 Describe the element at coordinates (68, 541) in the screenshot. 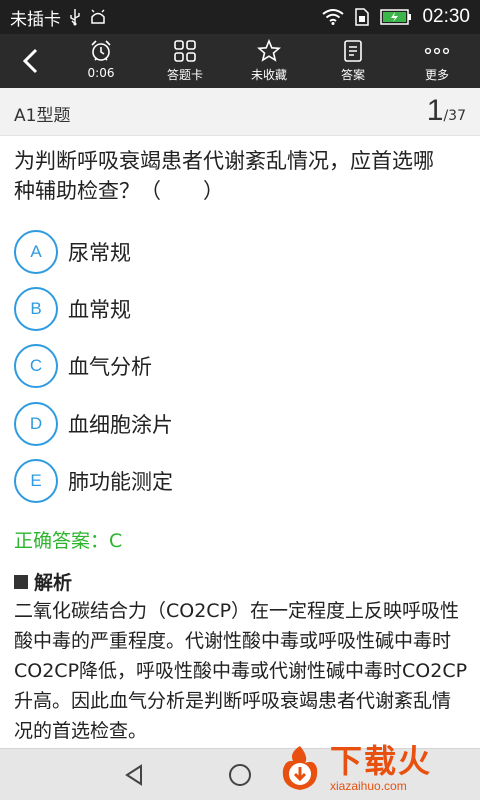

I see `correct-answer: 正确答案：C` at that location.